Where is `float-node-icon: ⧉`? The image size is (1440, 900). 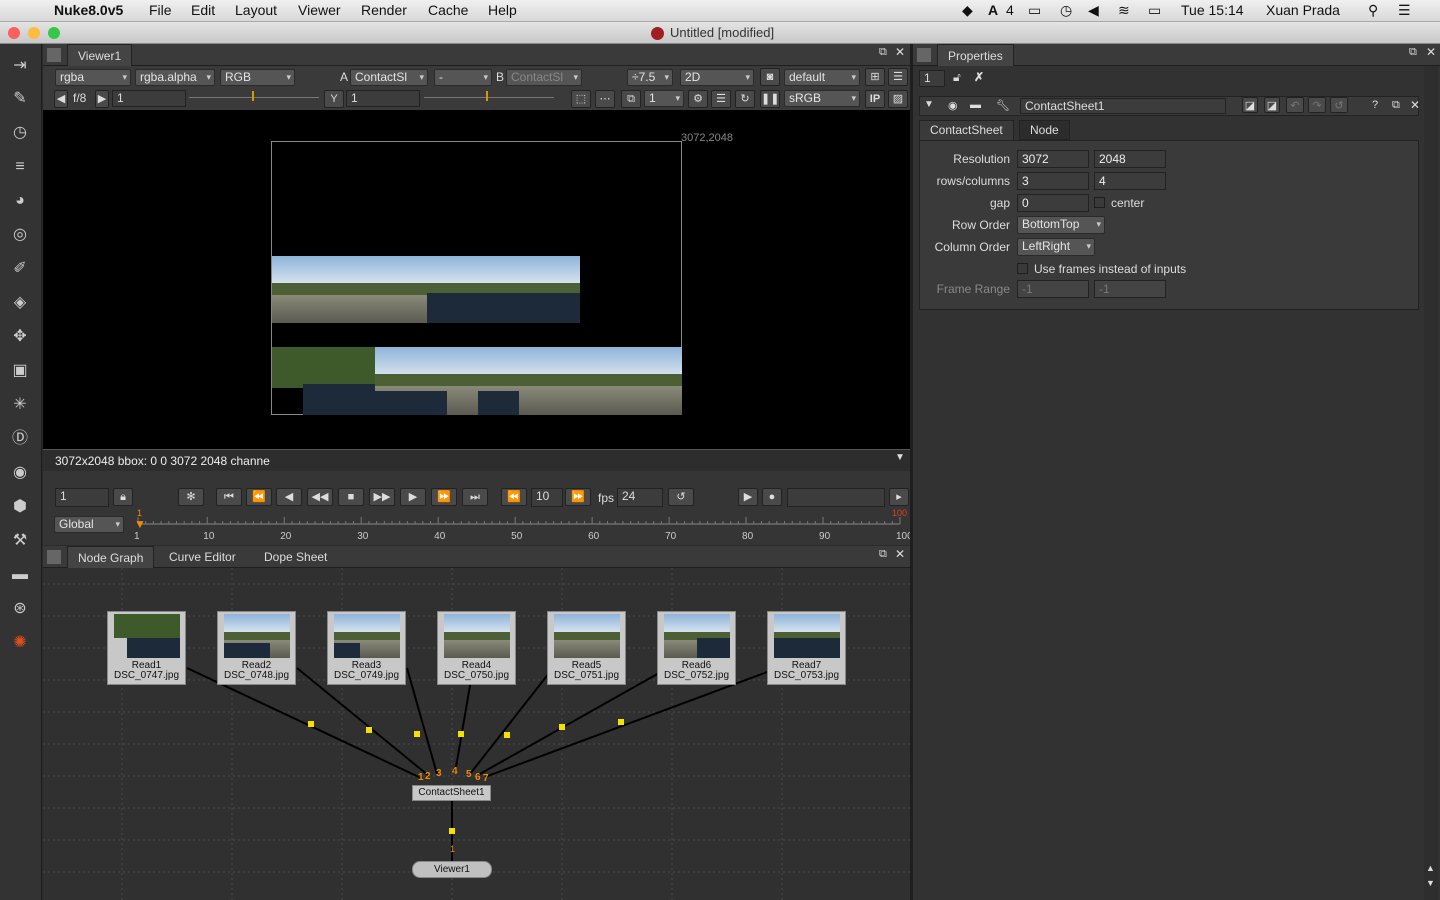 float-node-icon: ⧉ is located at coordinates (1396, 105).